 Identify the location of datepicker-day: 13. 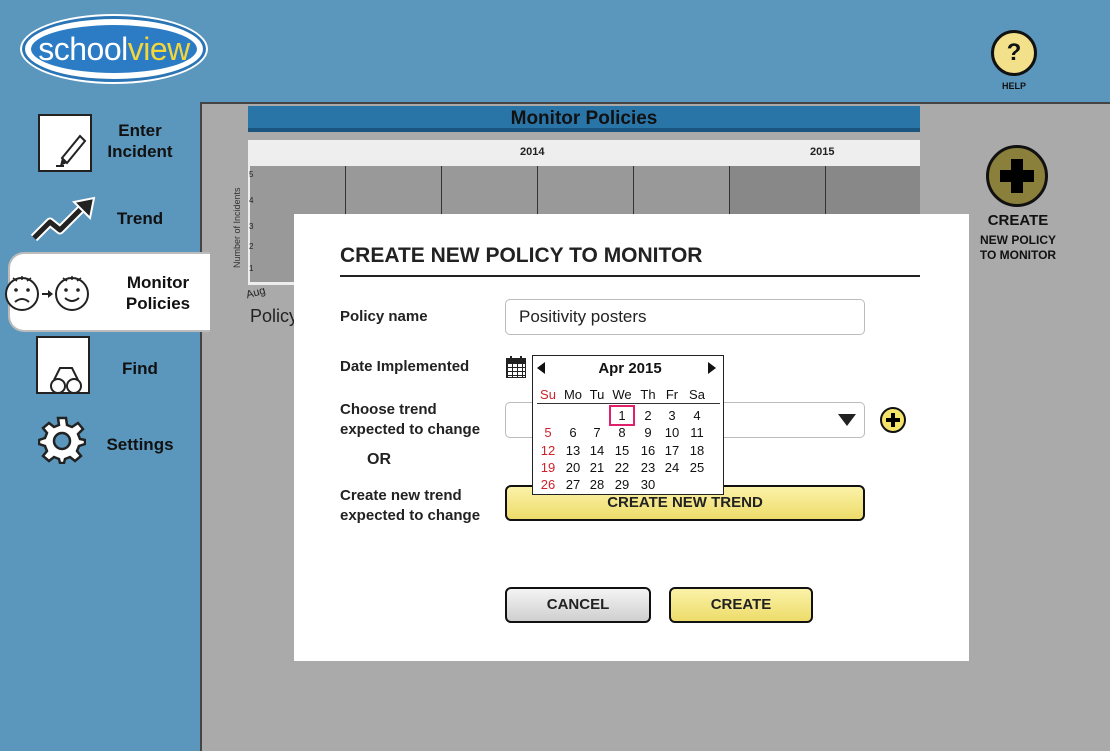
(573, 450).